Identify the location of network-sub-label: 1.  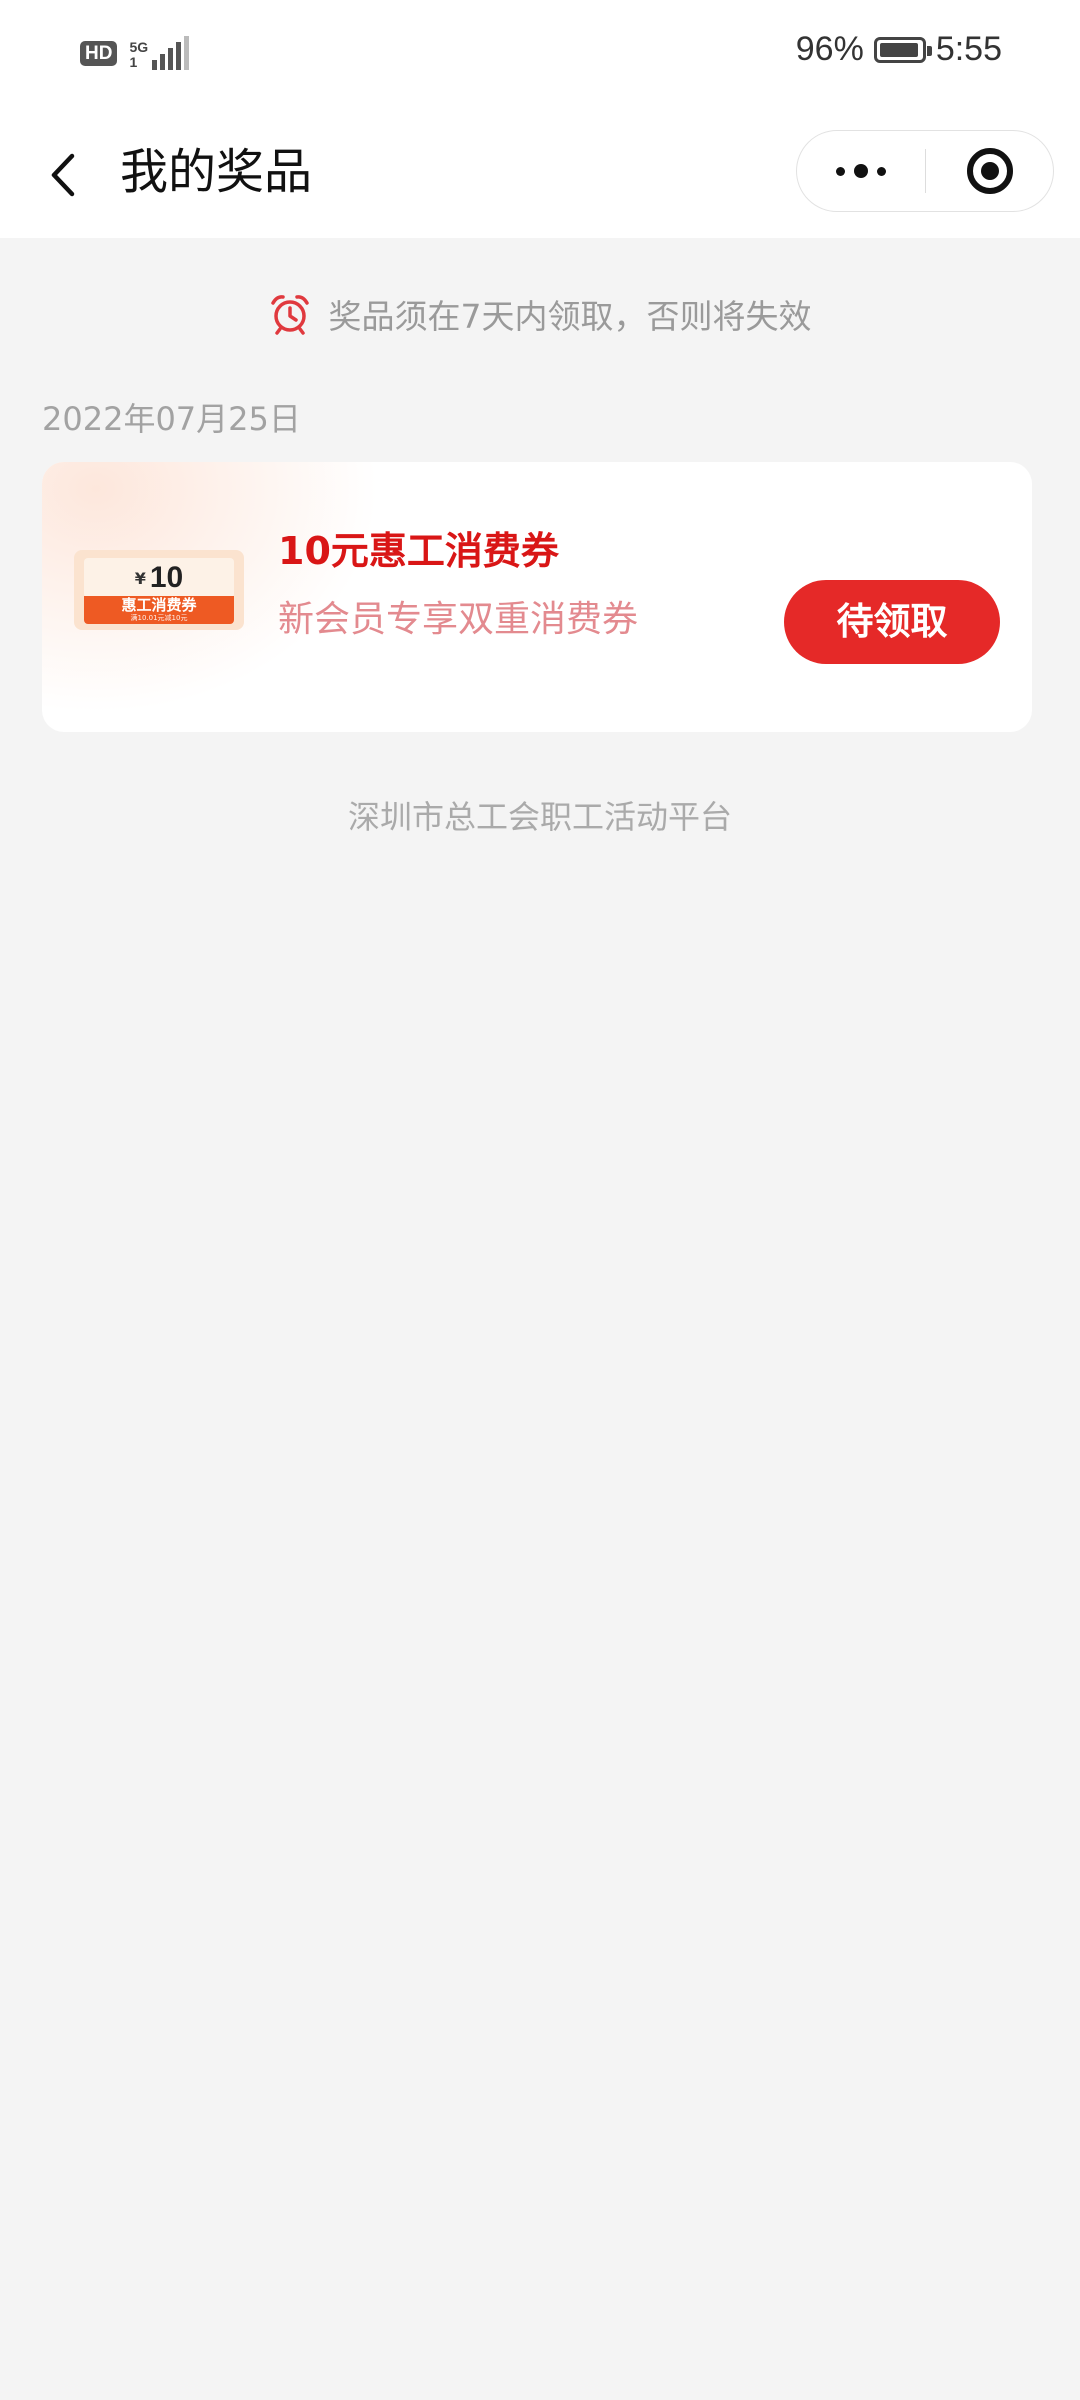
(133, 62).